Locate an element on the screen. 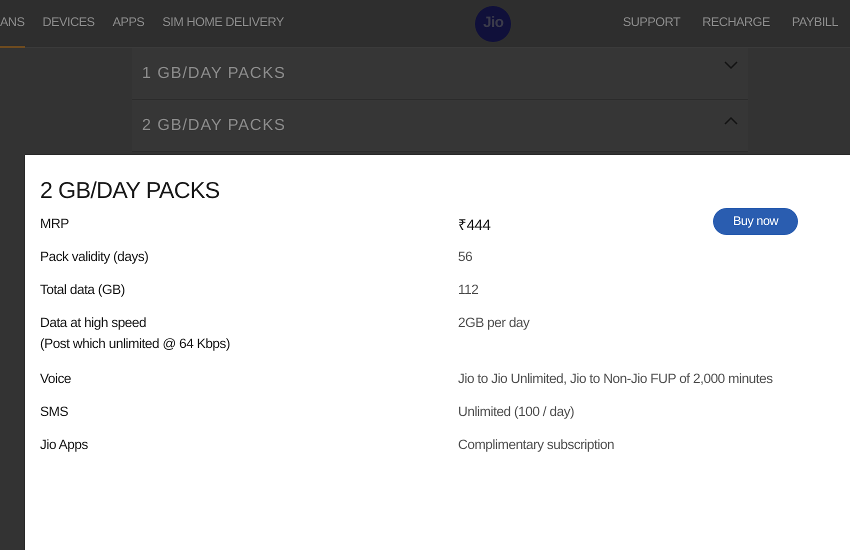  nav-link: DEVICES is located at coordinates (68, 24).